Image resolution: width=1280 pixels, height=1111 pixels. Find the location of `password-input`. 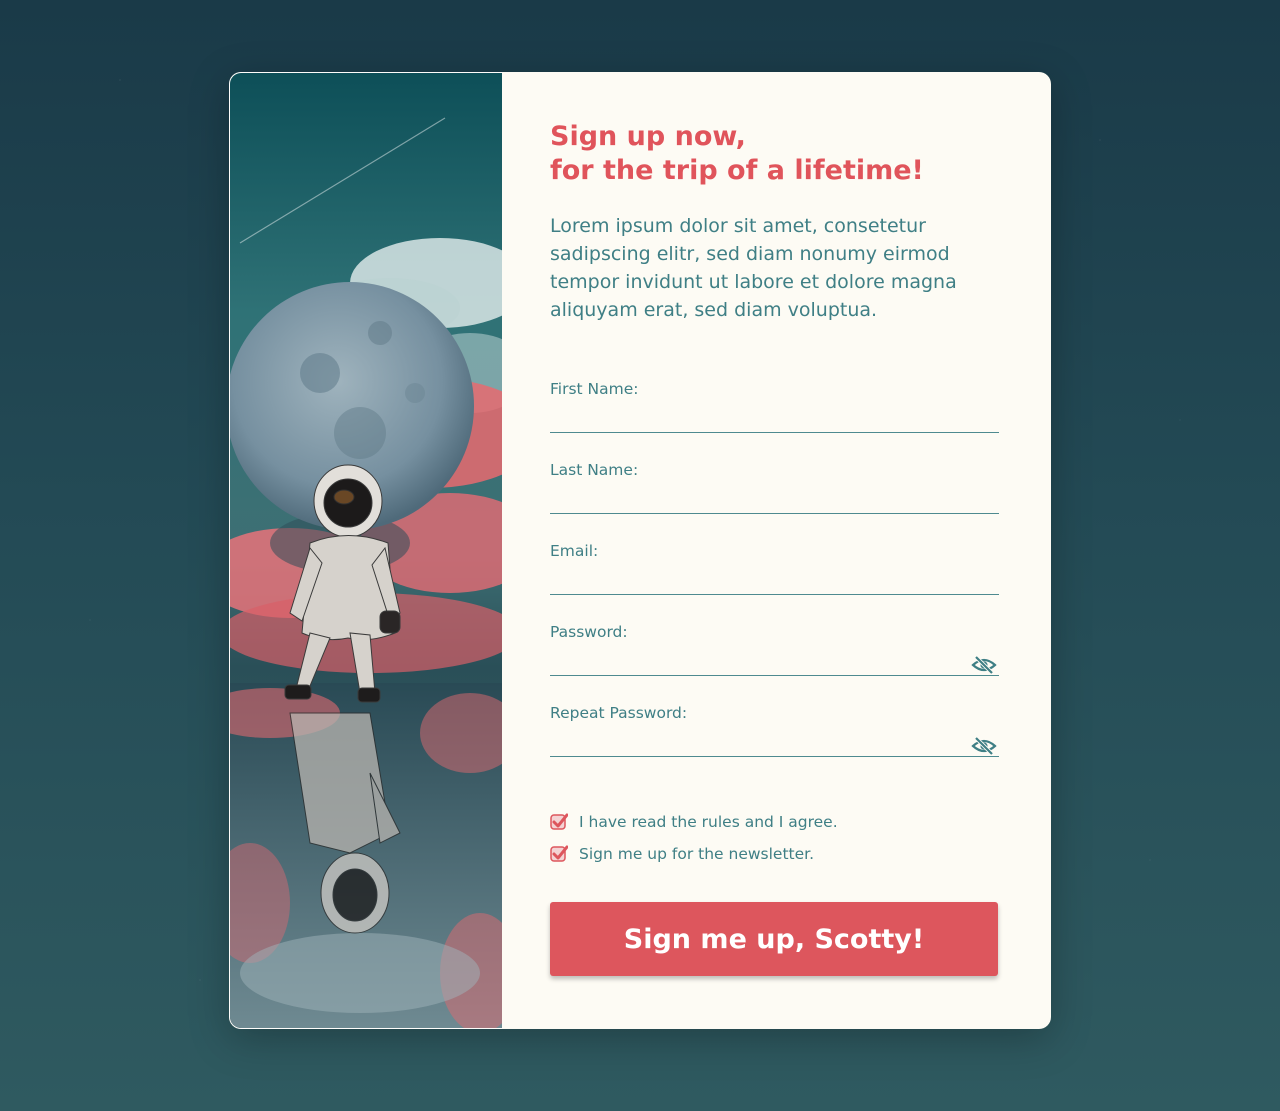

password-input is located at coordinates (774, 660).